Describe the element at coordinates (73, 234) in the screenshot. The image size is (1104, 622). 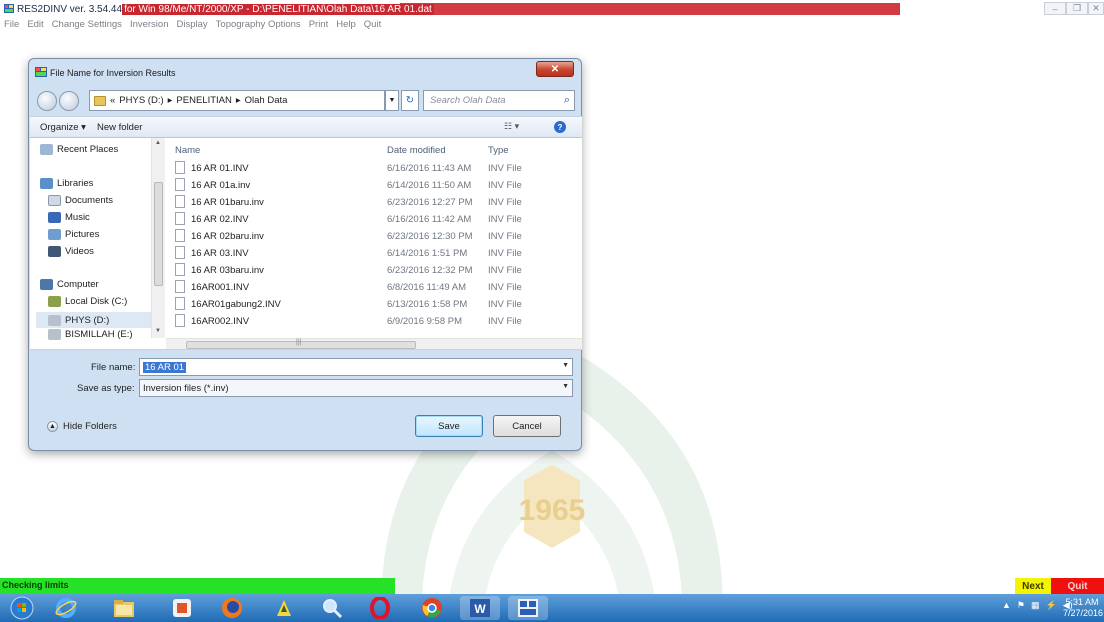
I see `nav-item-pictures: Pictures` at that location.